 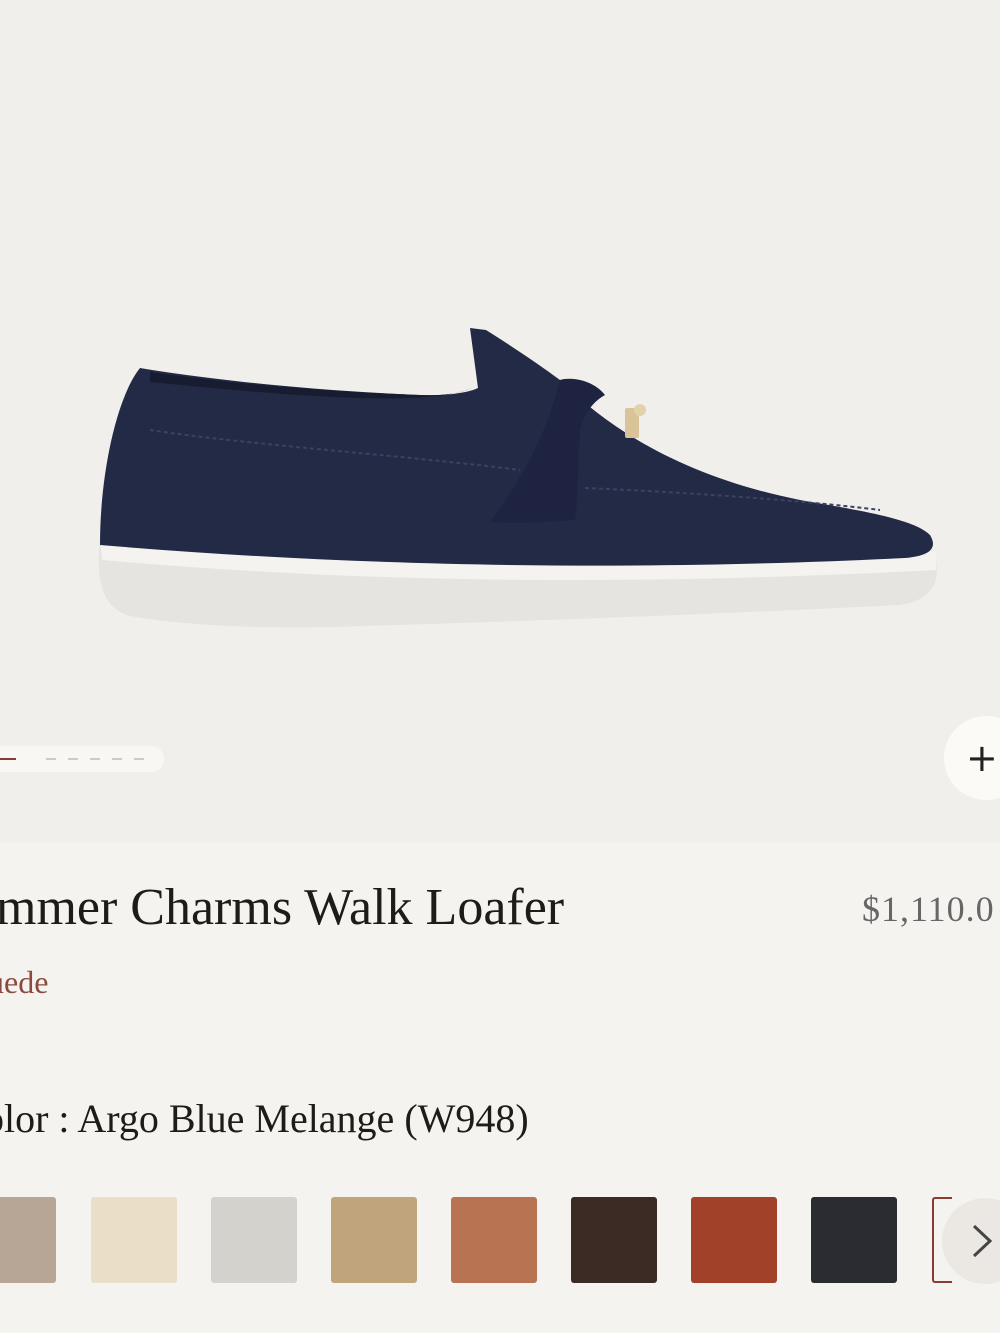 What do you see at coordinates (982, 1241) in the screenshot?
I see `chevron-right-icon` at bounding box center [982, 1241].